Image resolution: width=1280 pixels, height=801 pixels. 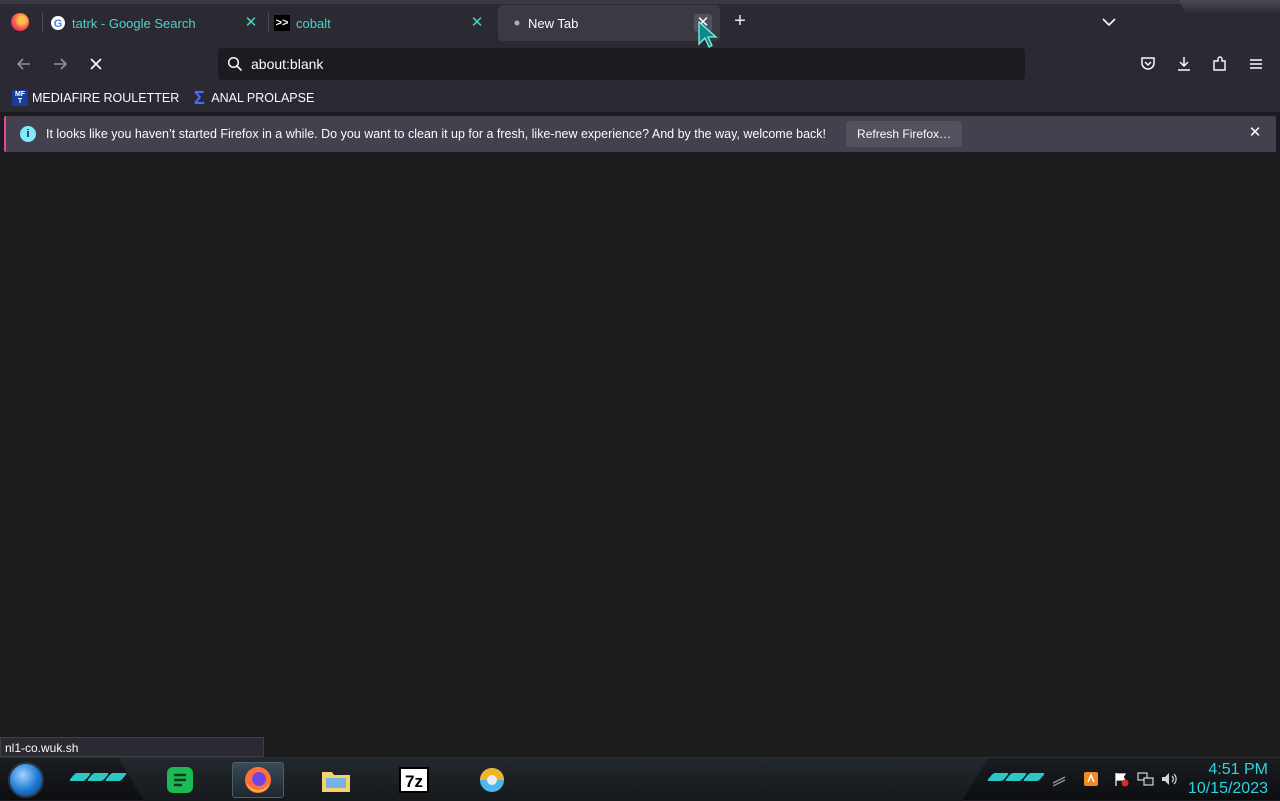 I want to click on cobalt-icon: >>, so click(x=282, y=23).